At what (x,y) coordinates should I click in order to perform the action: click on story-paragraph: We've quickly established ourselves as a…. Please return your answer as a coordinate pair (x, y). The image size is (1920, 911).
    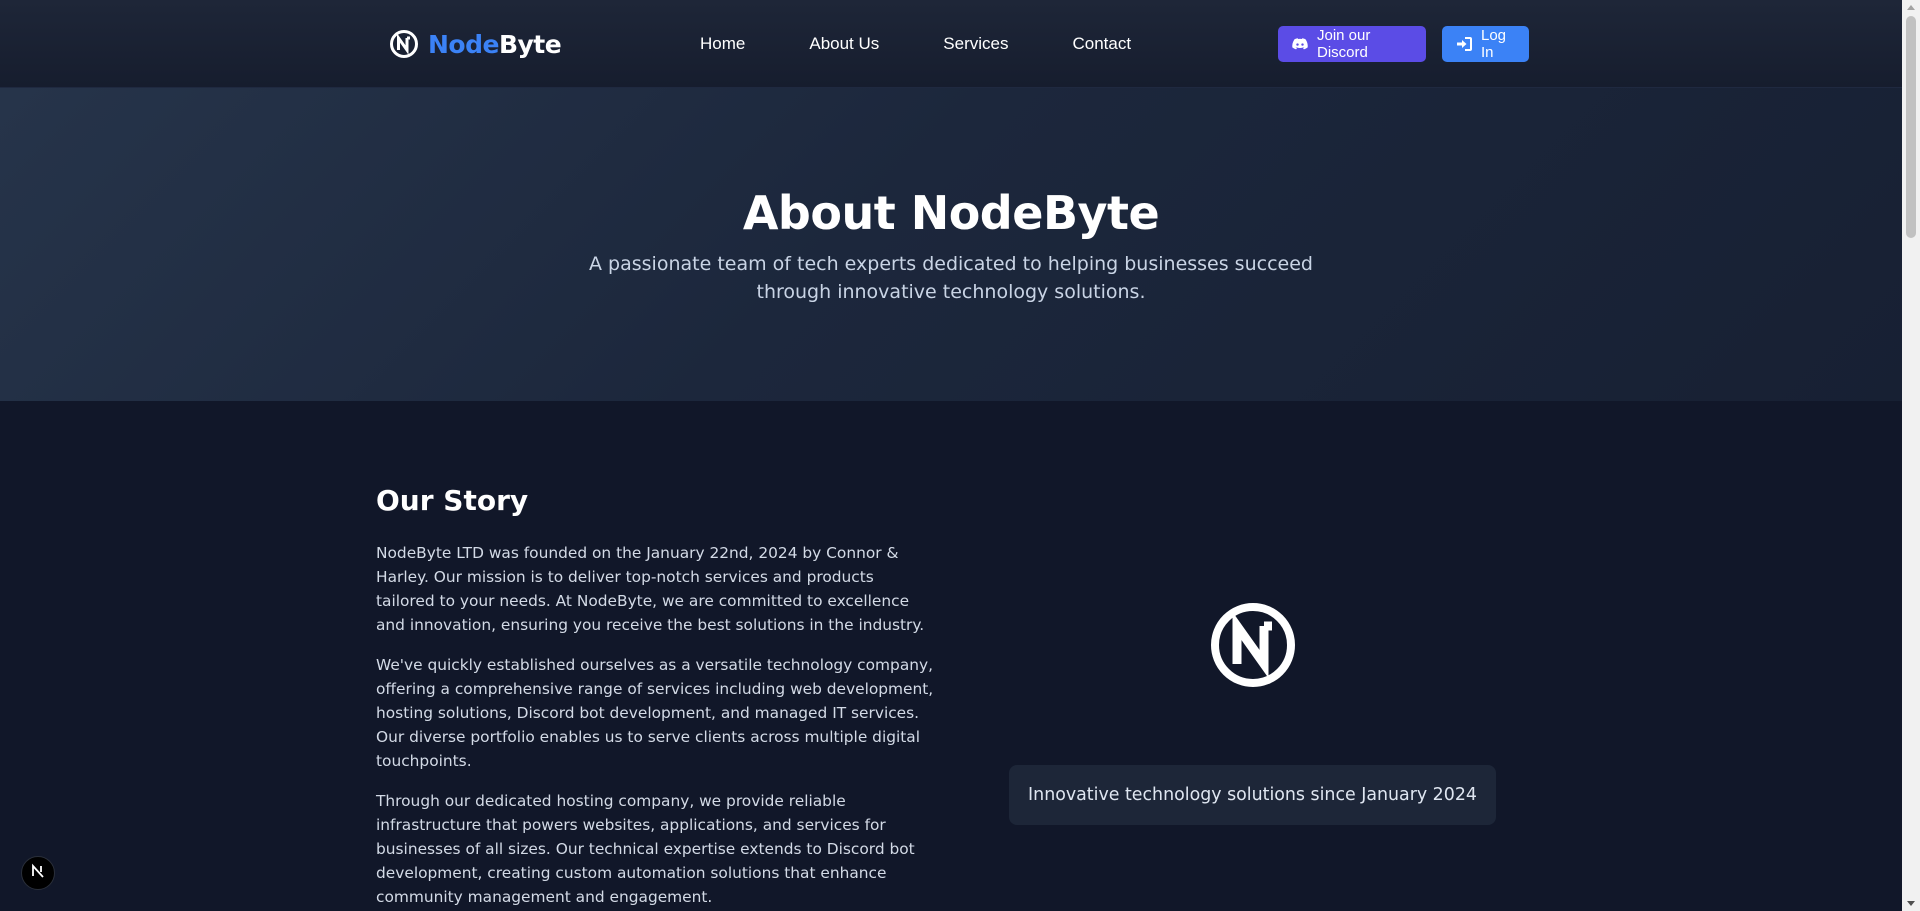
    Looking at the image, I should click on (655, 713).